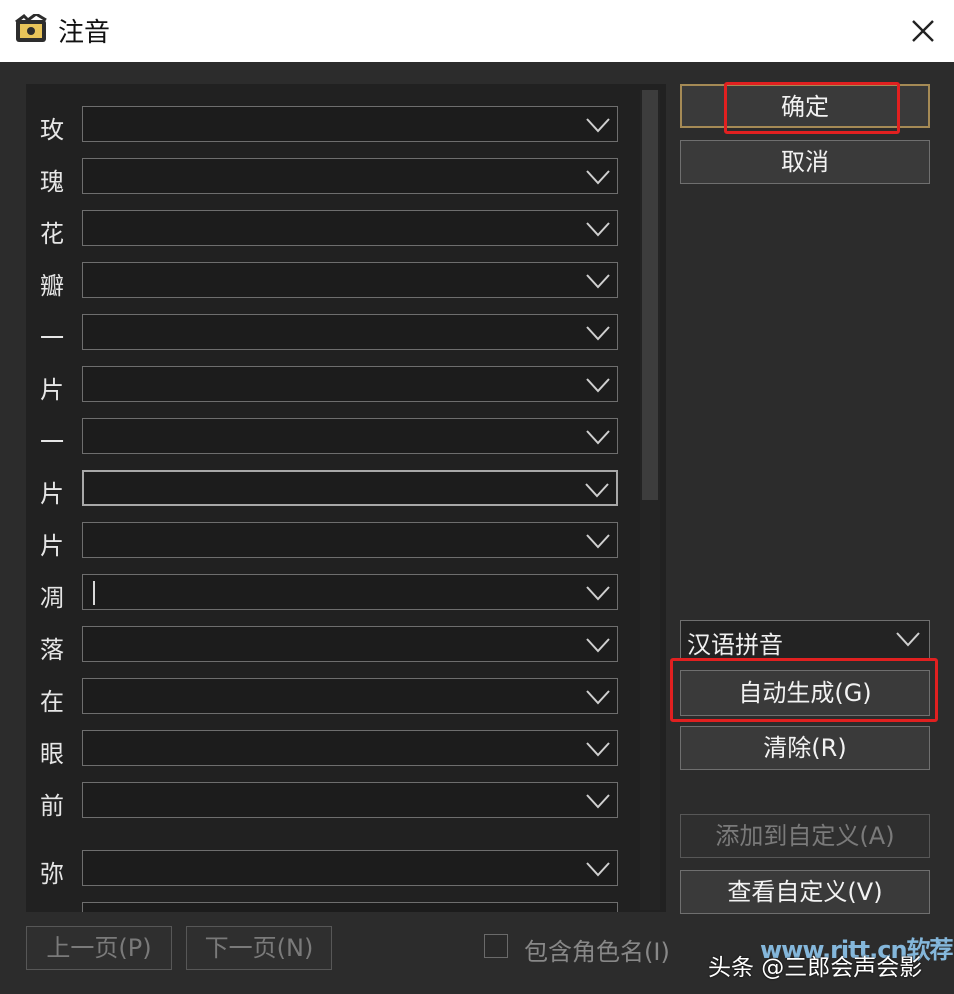 Image resolution: width=954 pixels, height=994 pixels. I want to click on row-character: 瓣, so click(52, 286).